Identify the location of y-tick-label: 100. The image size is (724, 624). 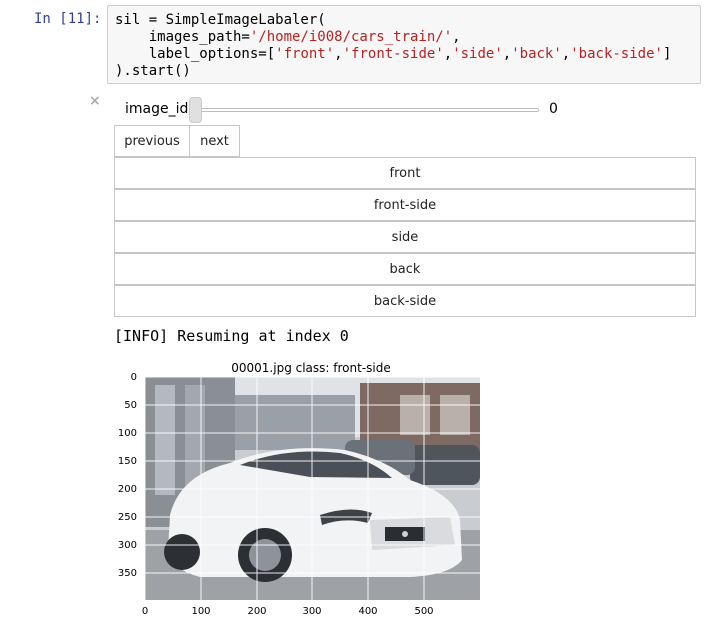
(127, 433).